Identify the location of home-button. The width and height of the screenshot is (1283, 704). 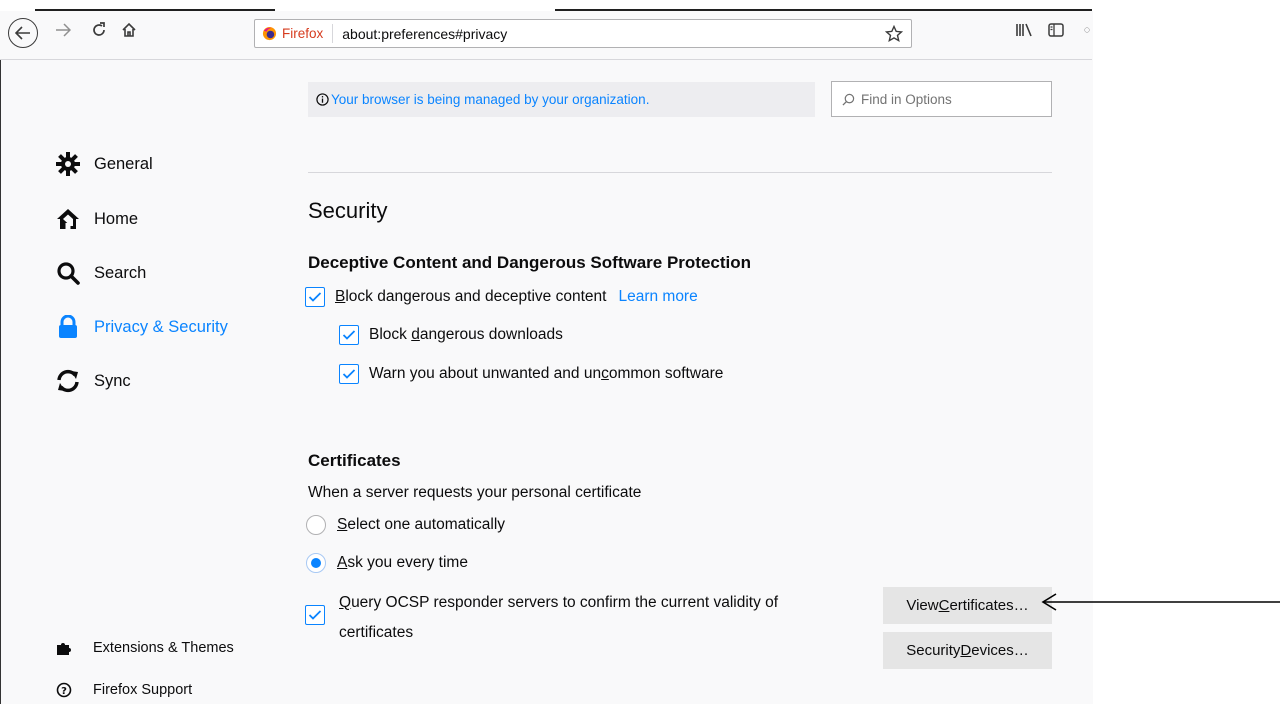
(129, 29).